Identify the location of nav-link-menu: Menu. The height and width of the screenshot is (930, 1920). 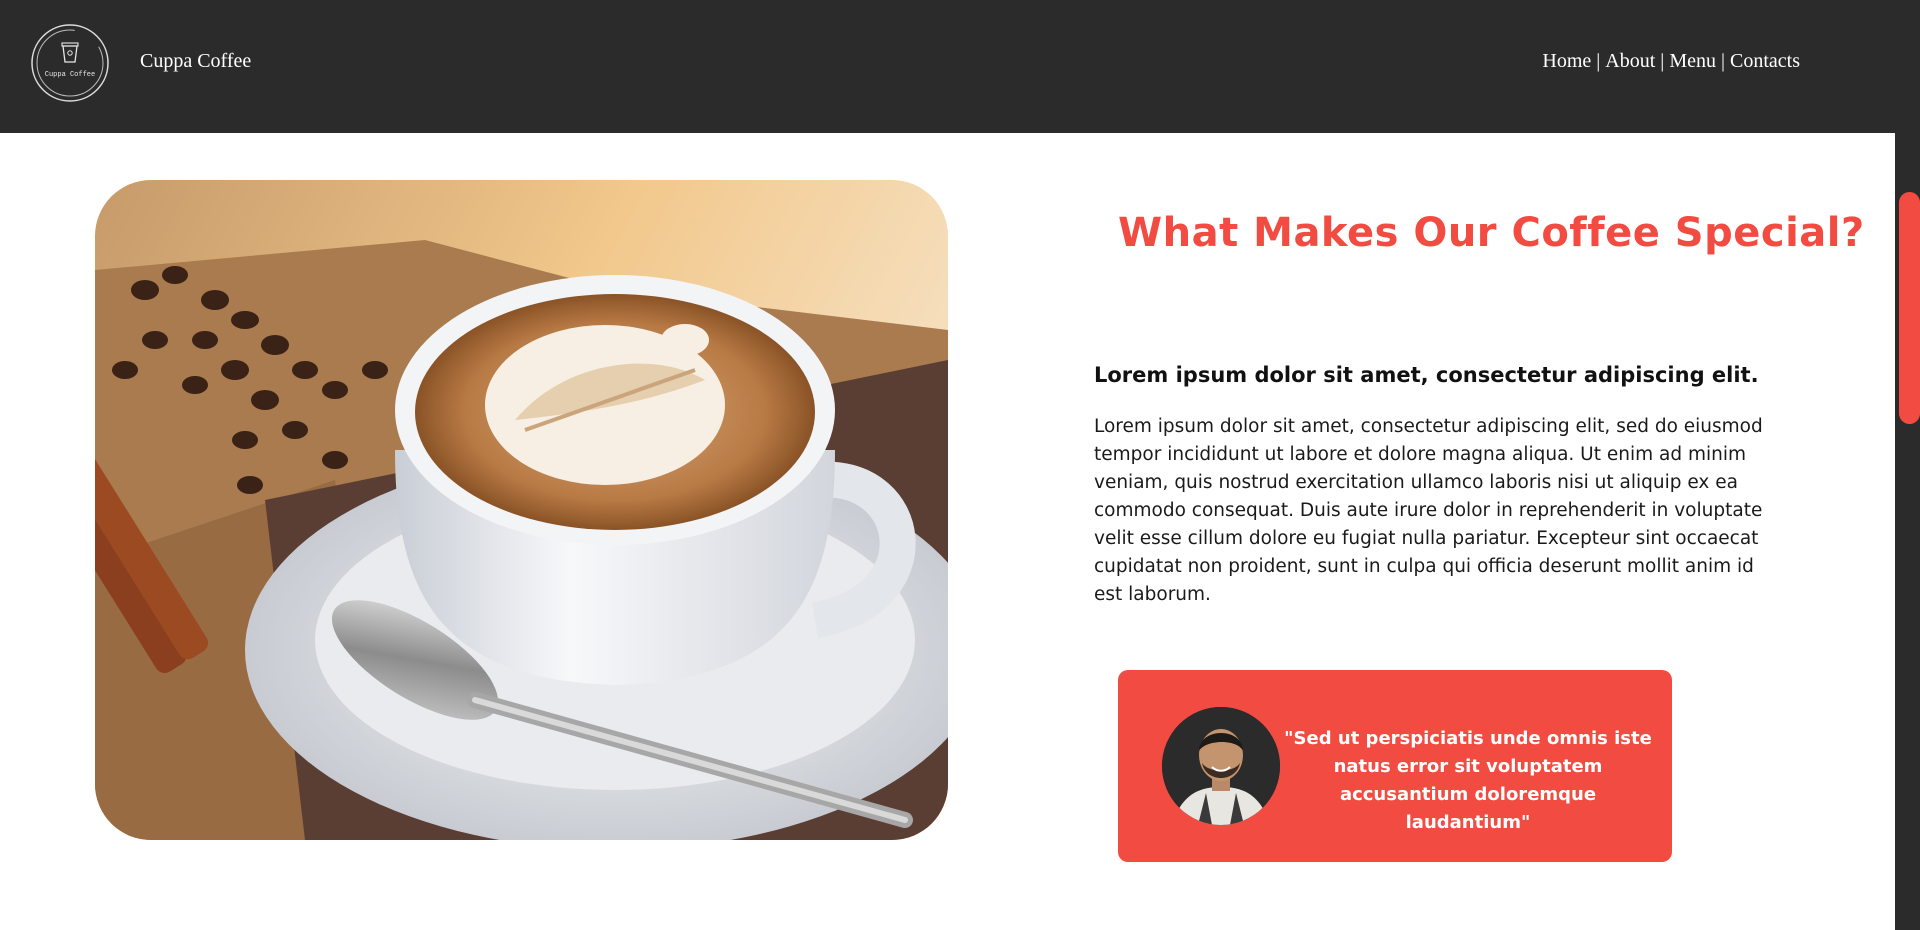
(1692, 61).